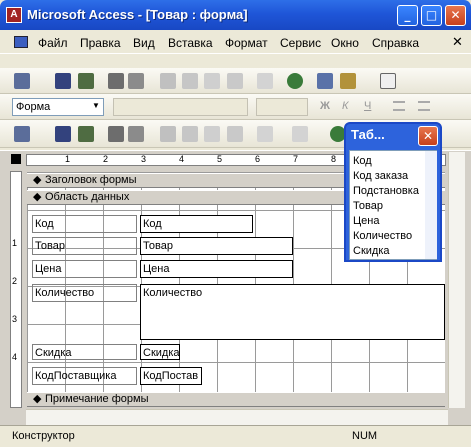 The image size is (471, 447). I want to click on mdi-close-icon: ✕, so click(457, 42).